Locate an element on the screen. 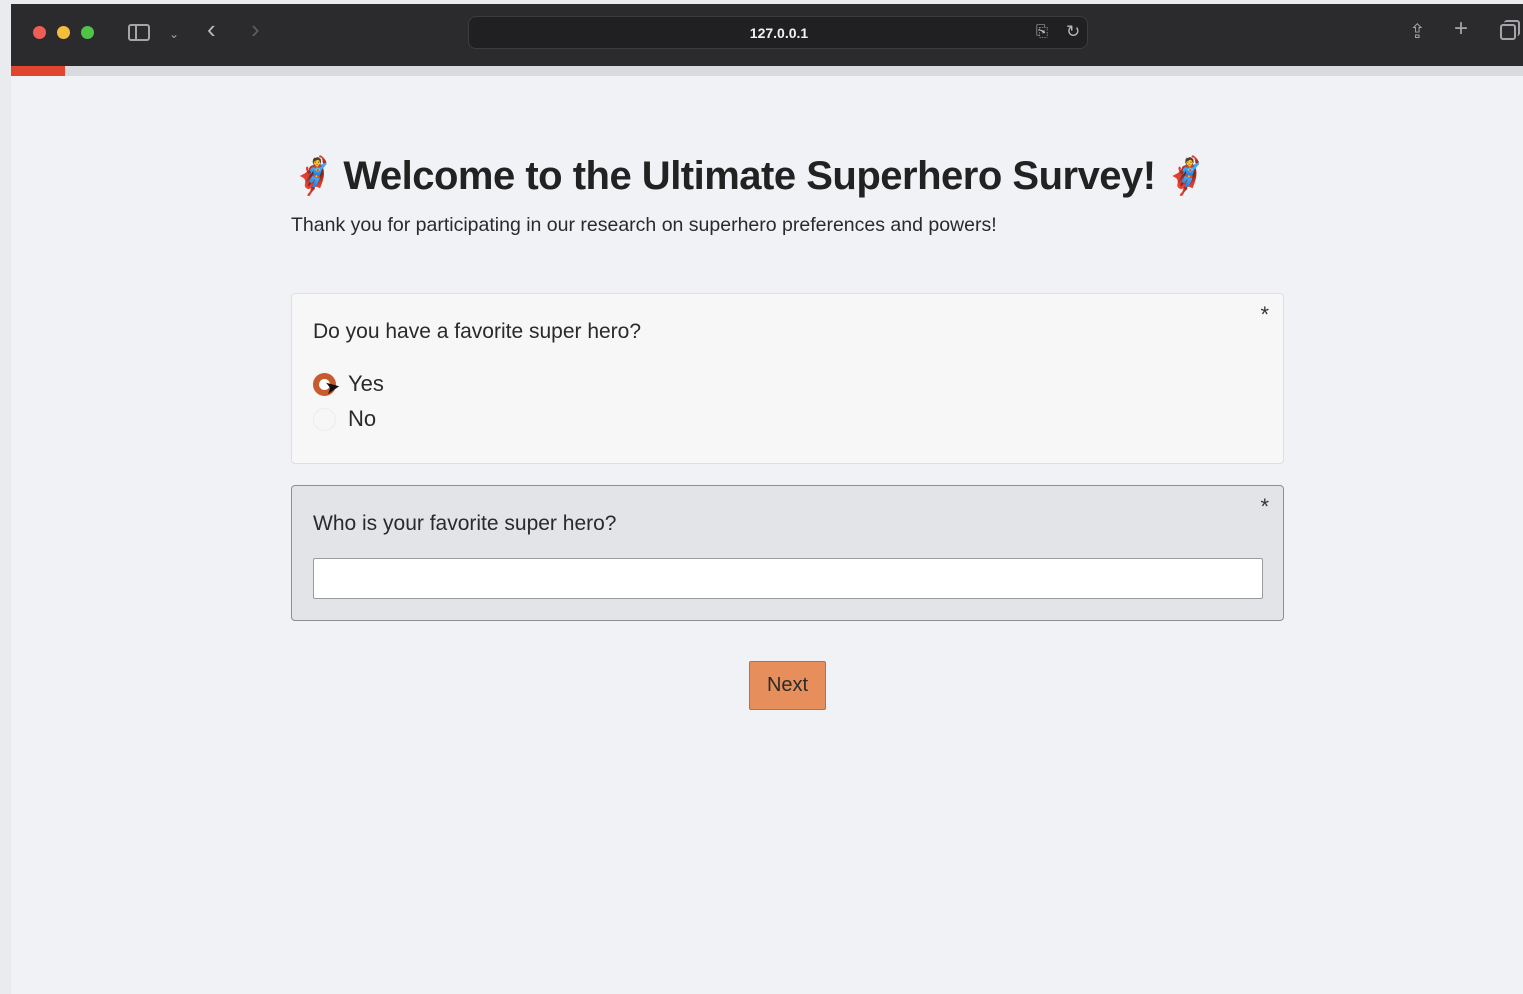  radio-label-no: No is located at coordinates (362, 419).